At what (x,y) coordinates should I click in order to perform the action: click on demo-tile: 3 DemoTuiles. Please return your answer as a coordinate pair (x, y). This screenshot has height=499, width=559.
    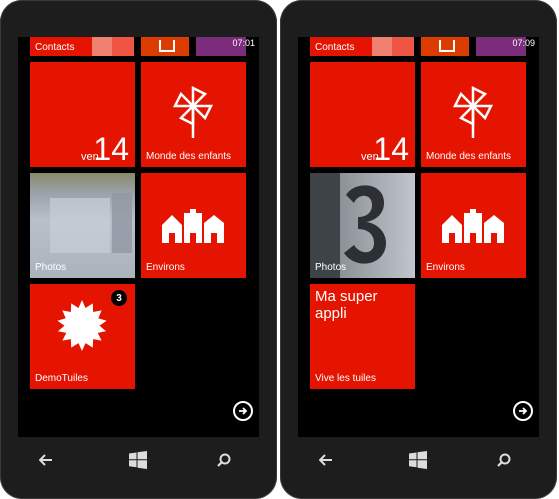
    Looking at the image, I should click on (82, 336).